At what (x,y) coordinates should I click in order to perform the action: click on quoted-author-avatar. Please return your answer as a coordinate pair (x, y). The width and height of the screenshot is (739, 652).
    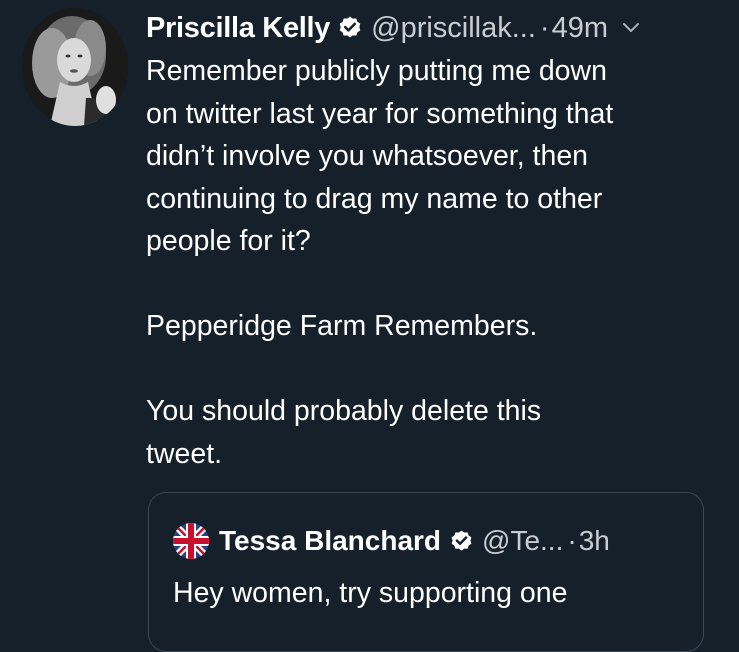
    Looking at the image, I should click on (191, 541).